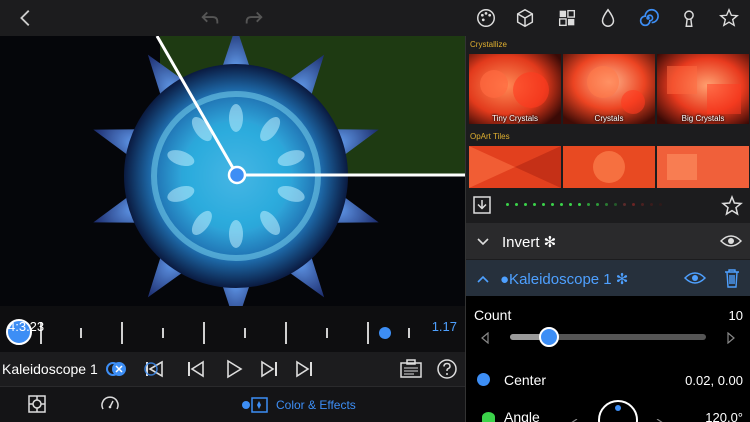  I want to click on thumbnail-label: Big Crystals, so click(703, 118).